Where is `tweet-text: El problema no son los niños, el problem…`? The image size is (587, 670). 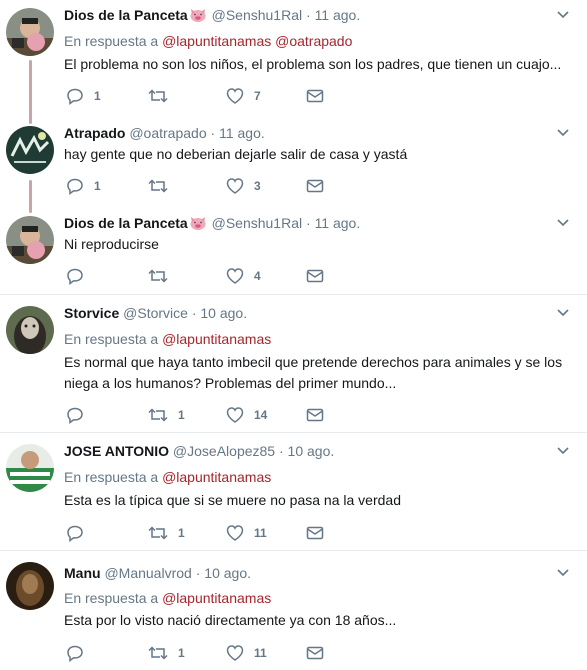 tweet-text: El problema no son los niños, el problem… is located at coordinates (313, 64).